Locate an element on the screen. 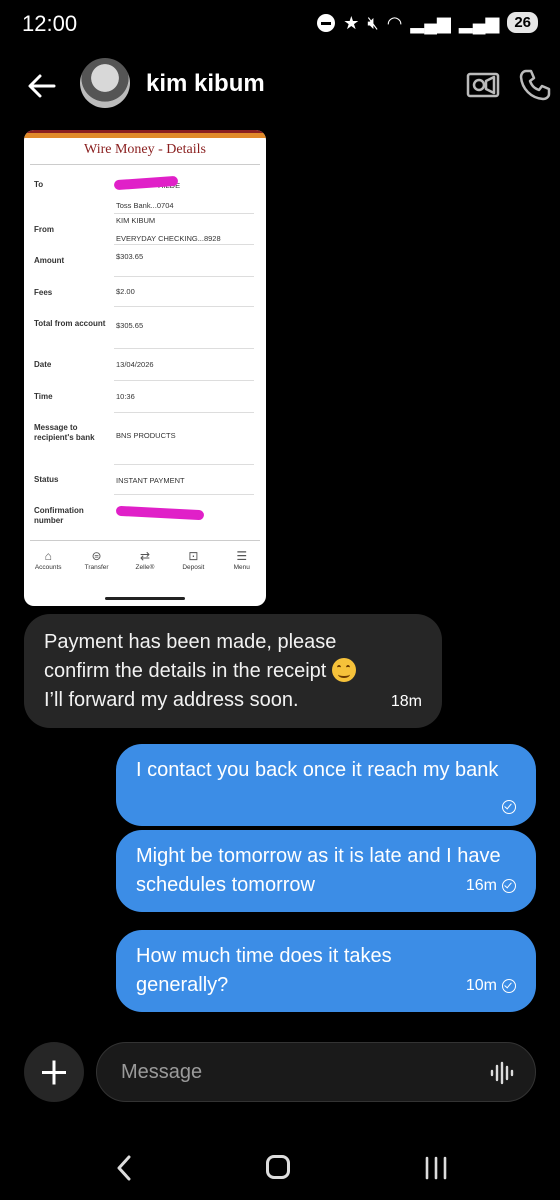 The image size is (560, 1200). deposit-icon: ⊡ is located at coordinates (193, 556).